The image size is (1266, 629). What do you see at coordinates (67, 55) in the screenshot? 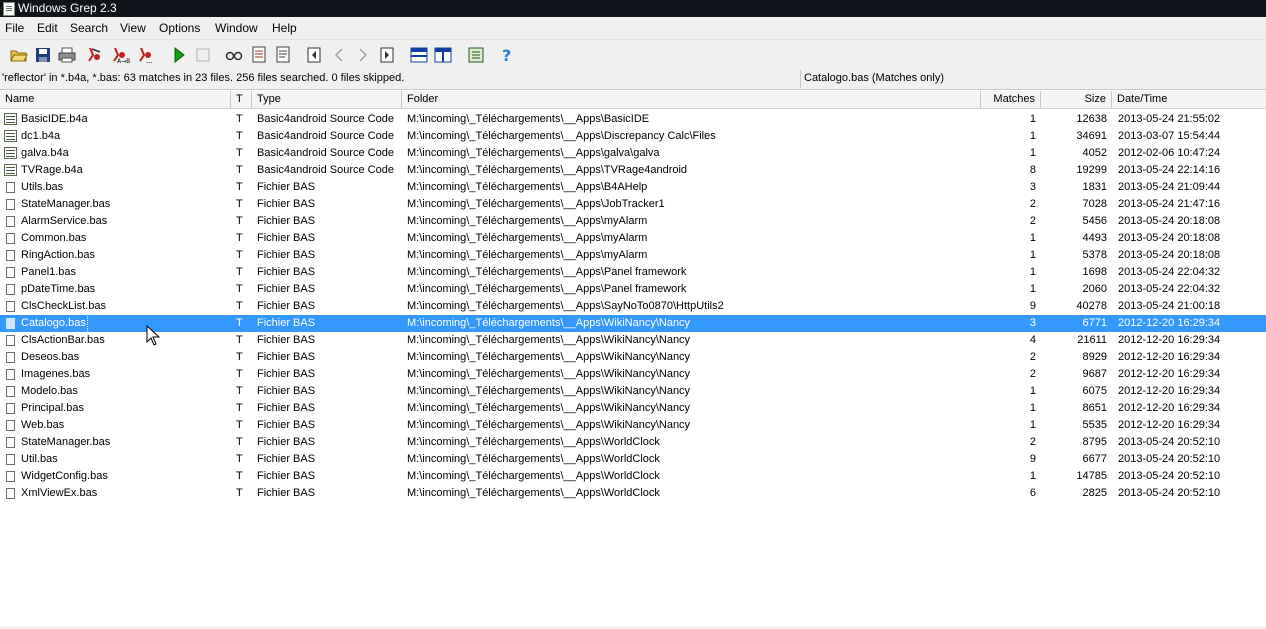
I see `print-icon` at bounding box center [67, 55].